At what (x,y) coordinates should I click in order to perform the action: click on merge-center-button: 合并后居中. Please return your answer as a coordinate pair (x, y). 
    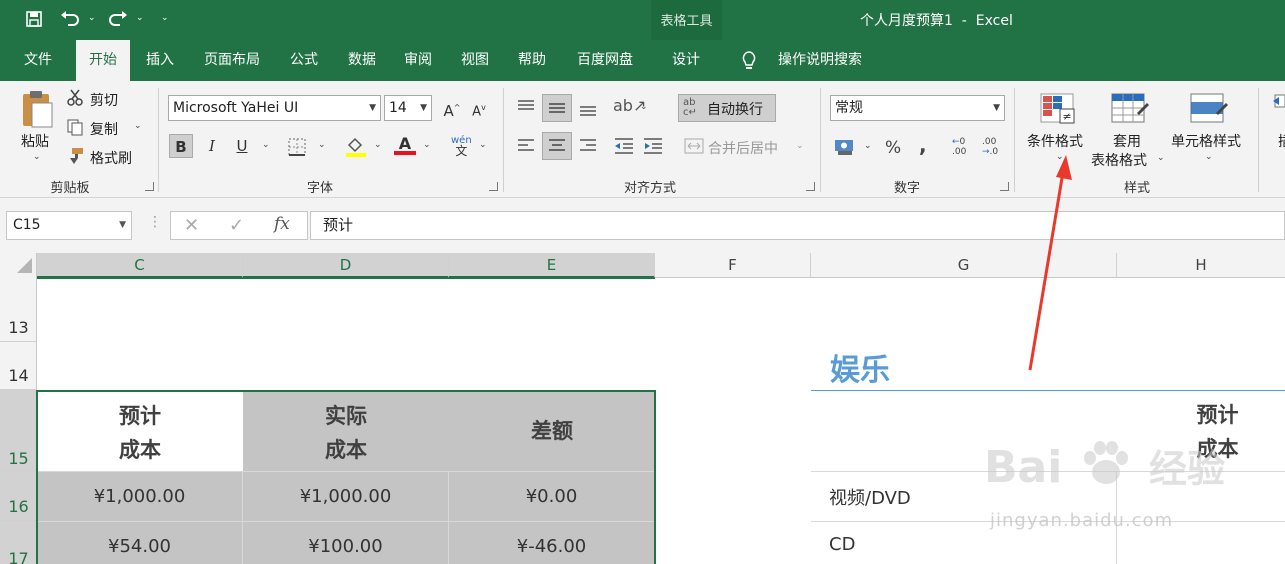
    Looking at the image, I should click on (743, 148).